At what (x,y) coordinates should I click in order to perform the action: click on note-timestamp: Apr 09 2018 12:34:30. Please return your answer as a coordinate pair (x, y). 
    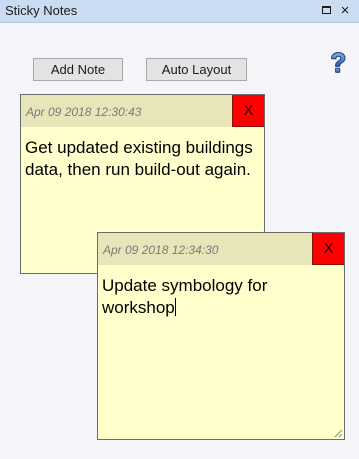
    Looking at the image, I should click on (161, 250).